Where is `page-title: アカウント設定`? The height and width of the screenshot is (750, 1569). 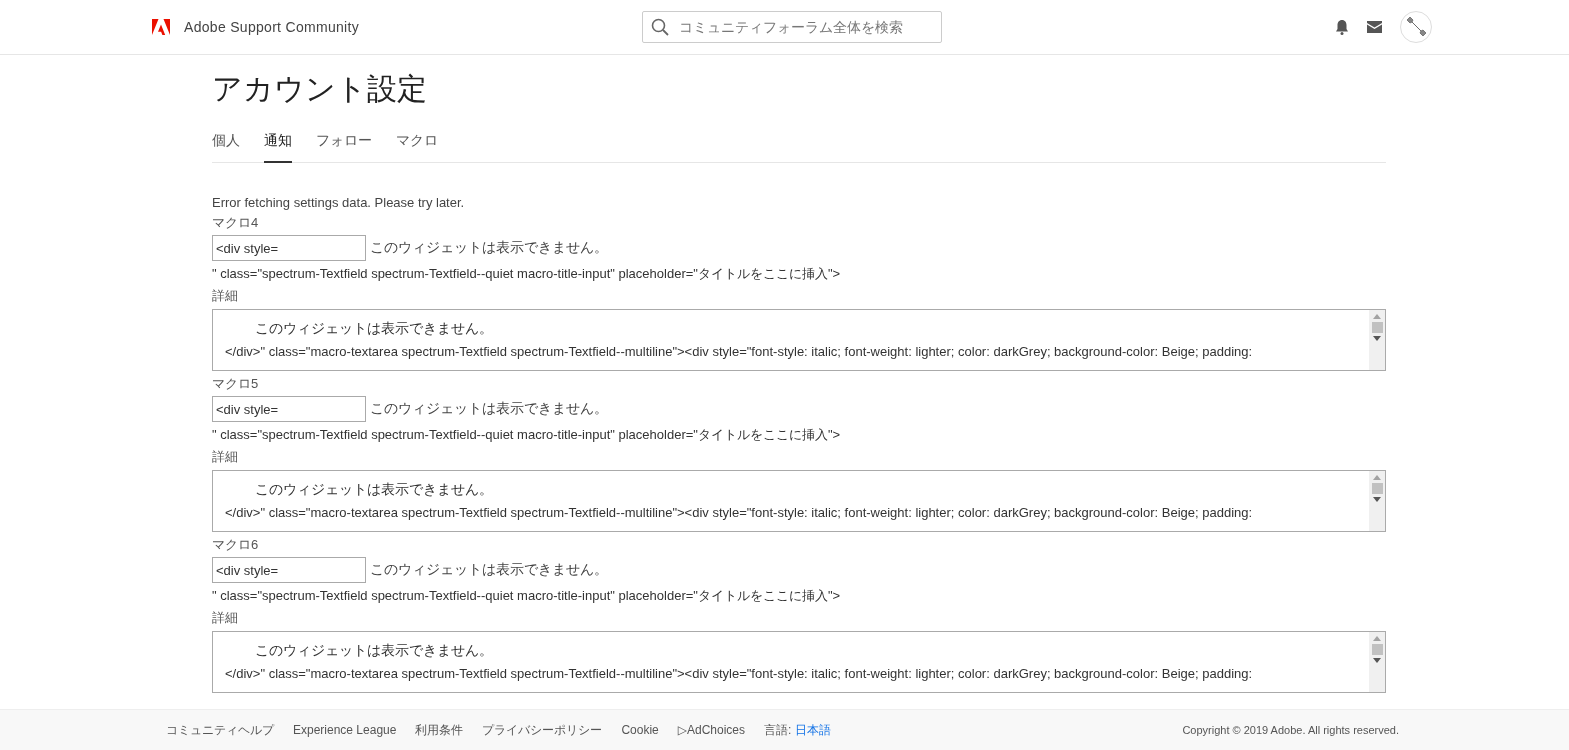
page-title: アカウント設定 is located at coordinates (320, 89).